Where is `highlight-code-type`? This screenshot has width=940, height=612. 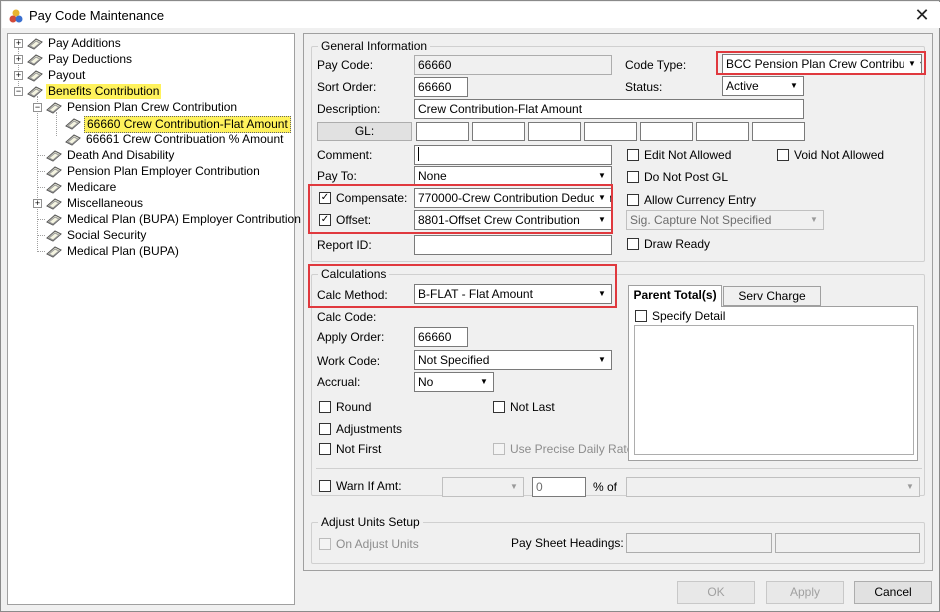 highlight-code-type is located at coordinates (821, 63).